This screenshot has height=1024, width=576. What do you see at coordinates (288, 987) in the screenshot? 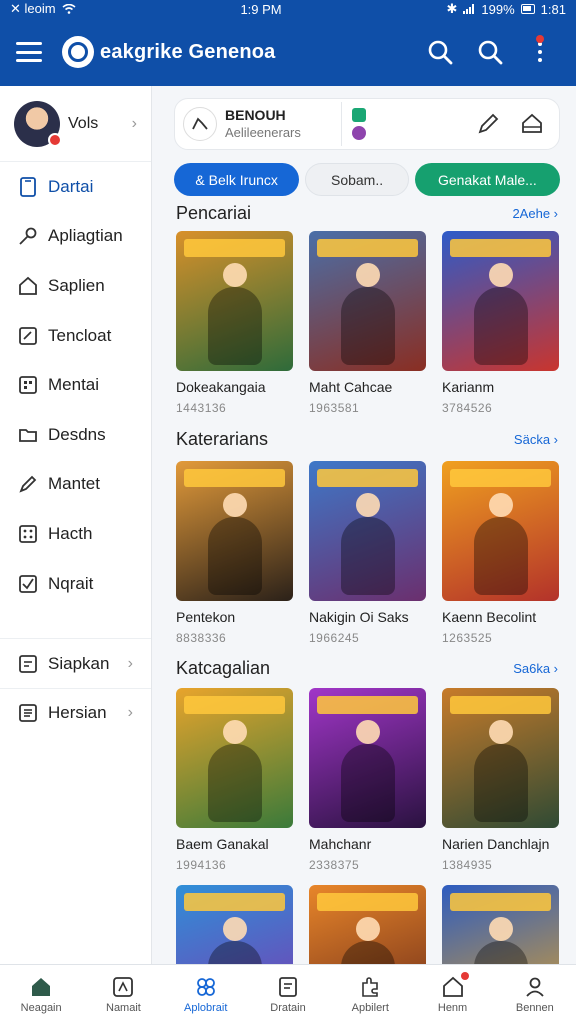
I see `document-icon` at bounding box center [288, 987].